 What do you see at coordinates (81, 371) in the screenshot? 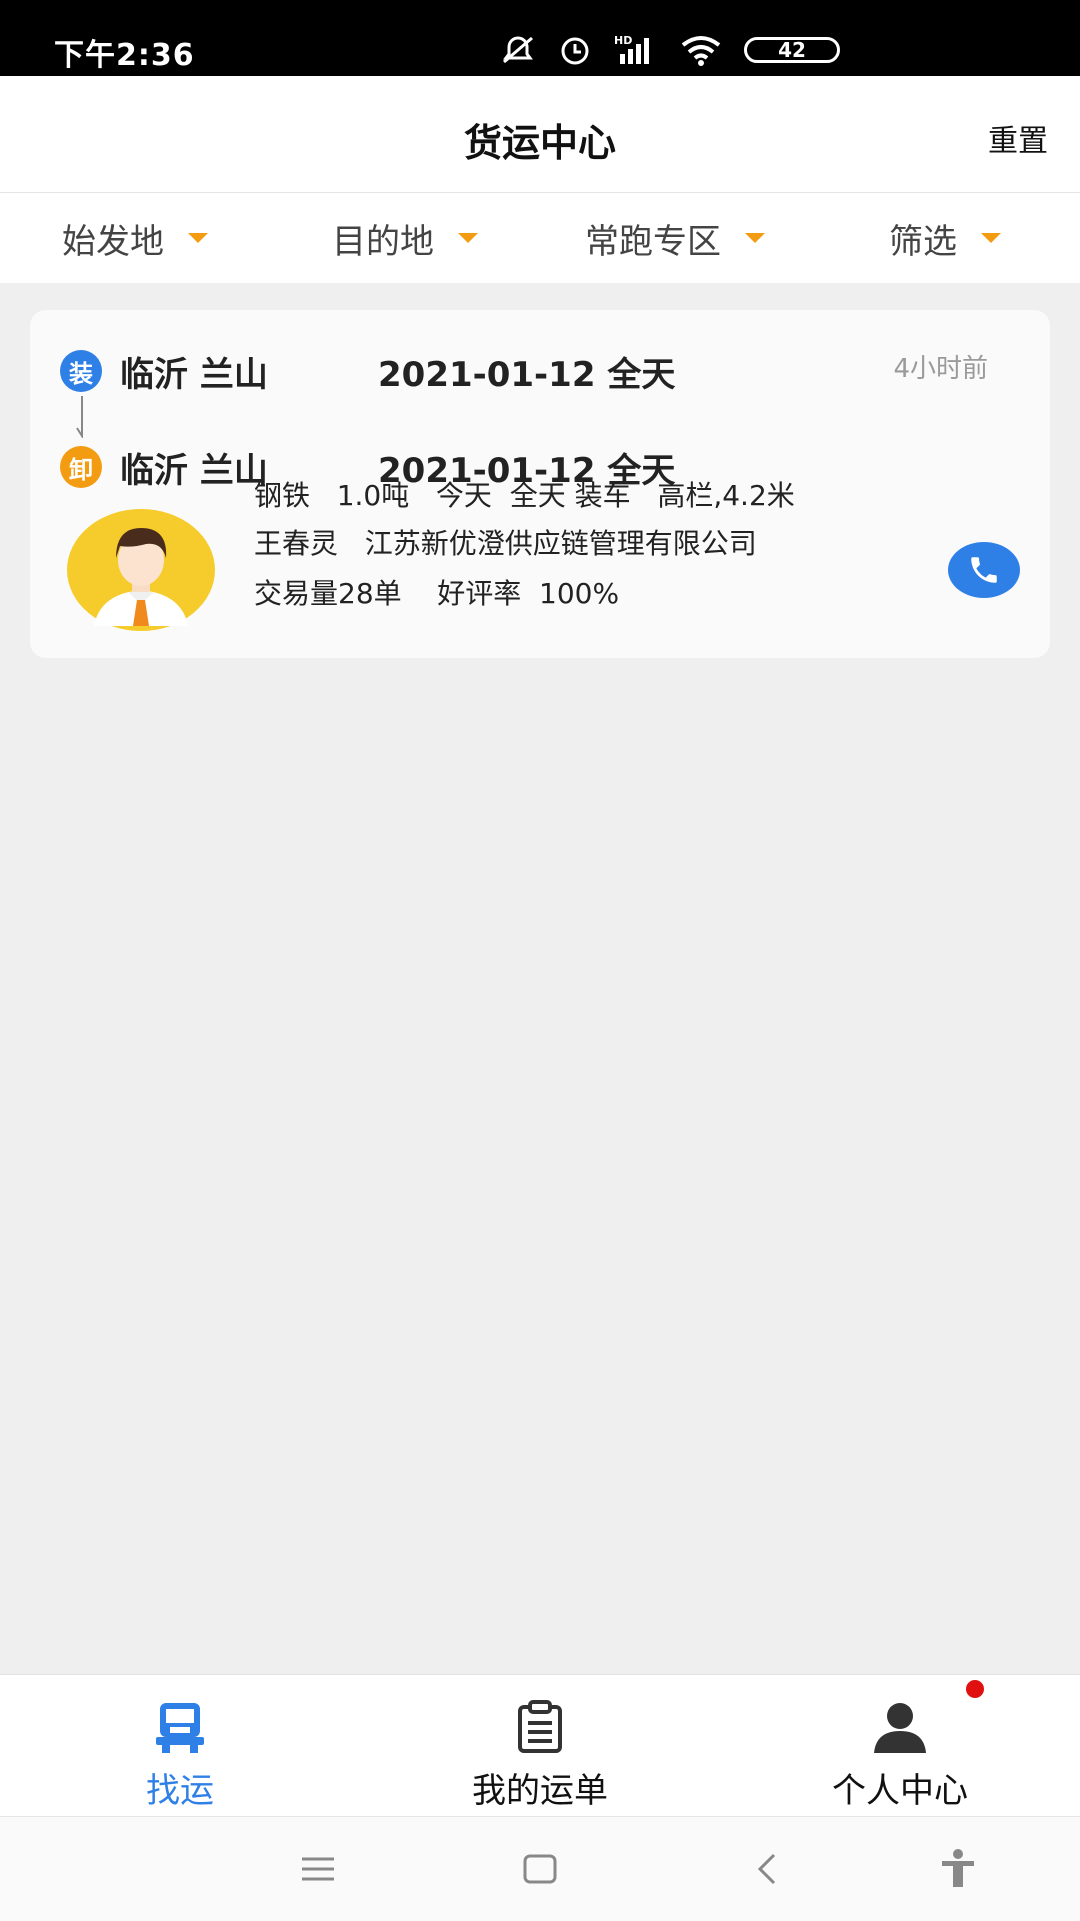
I see `load-badge: 装` at bounding box center [81, 371].